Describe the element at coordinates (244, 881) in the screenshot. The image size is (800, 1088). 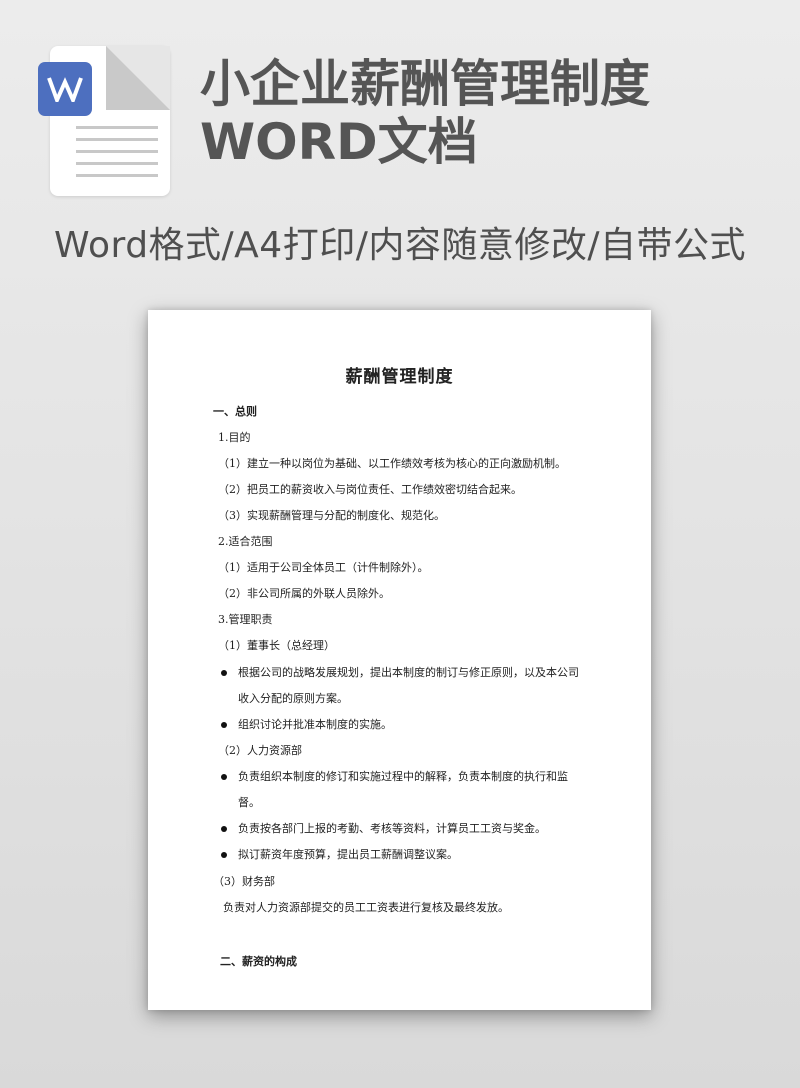
I see `document-line: （3）财务部` at that location.